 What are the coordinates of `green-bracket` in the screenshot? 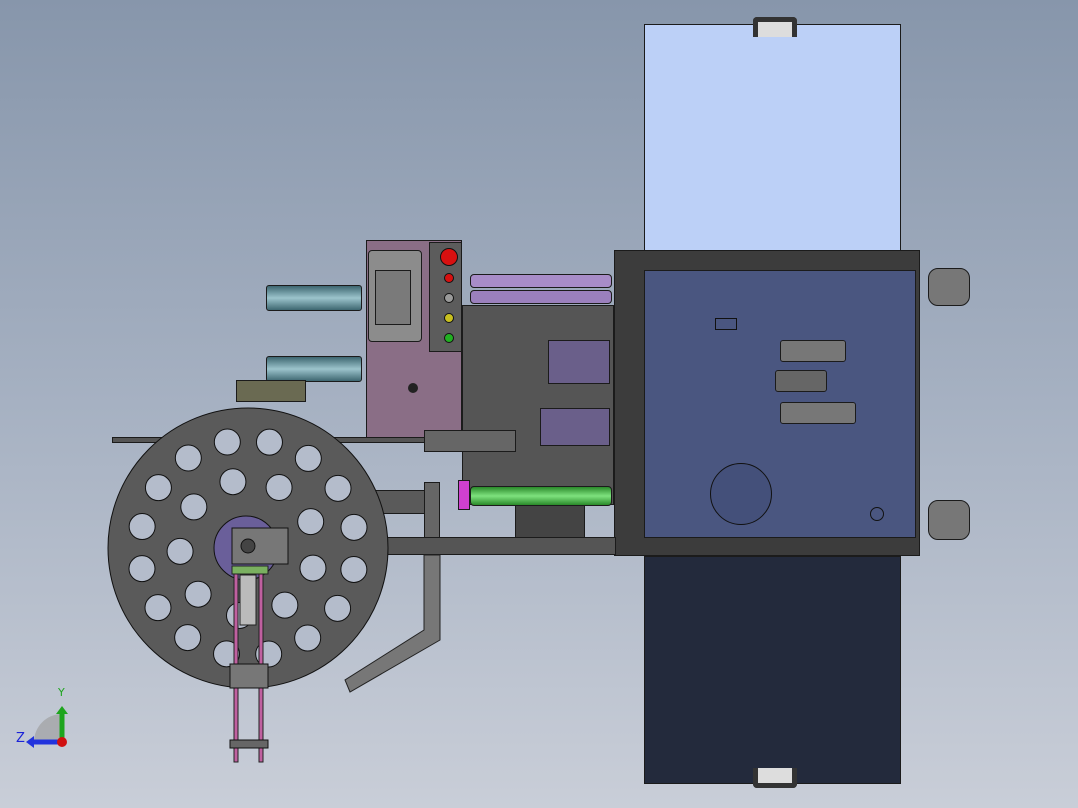 It's located at (250, 570).